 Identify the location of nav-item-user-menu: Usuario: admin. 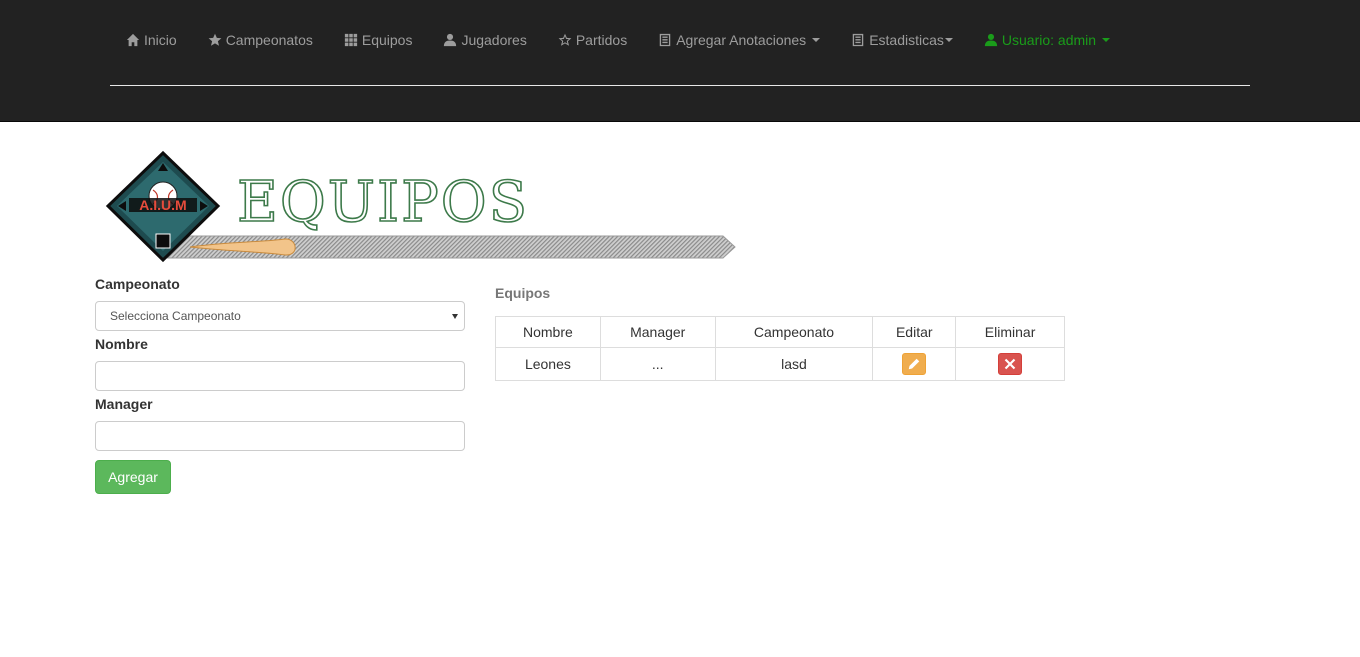
(1046, 40).